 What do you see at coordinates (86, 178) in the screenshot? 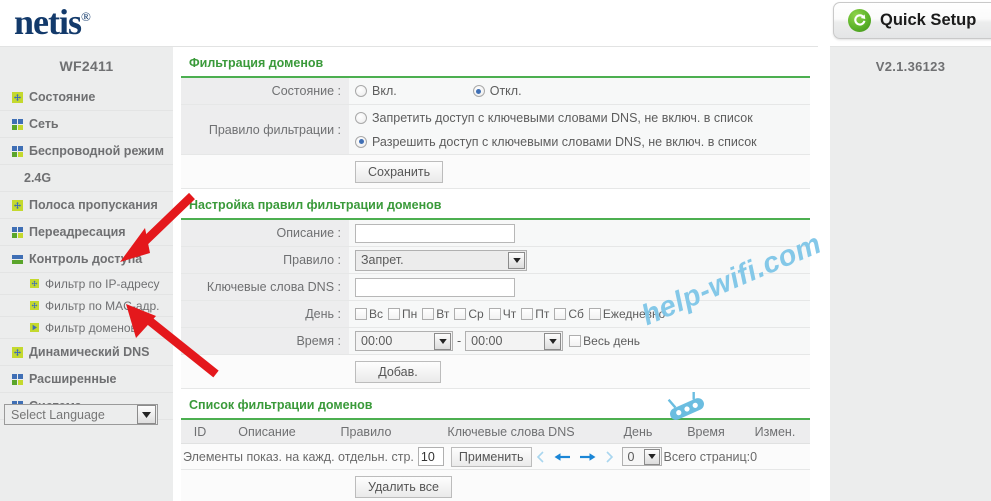
I see `sidebar-item-24g: 2.4G` at bounding box center [86, 178].